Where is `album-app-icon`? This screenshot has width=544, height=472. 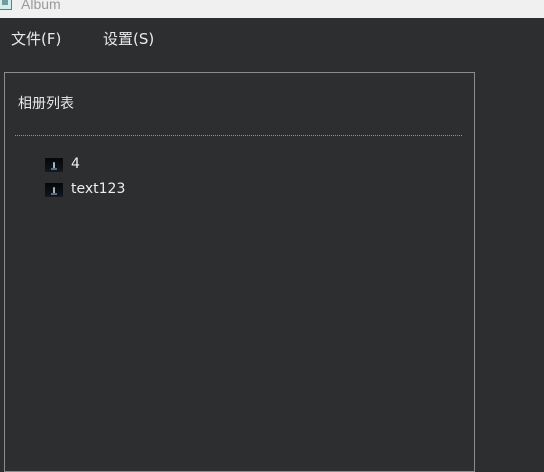
album-app-icon is located at coordinates (6, 5).